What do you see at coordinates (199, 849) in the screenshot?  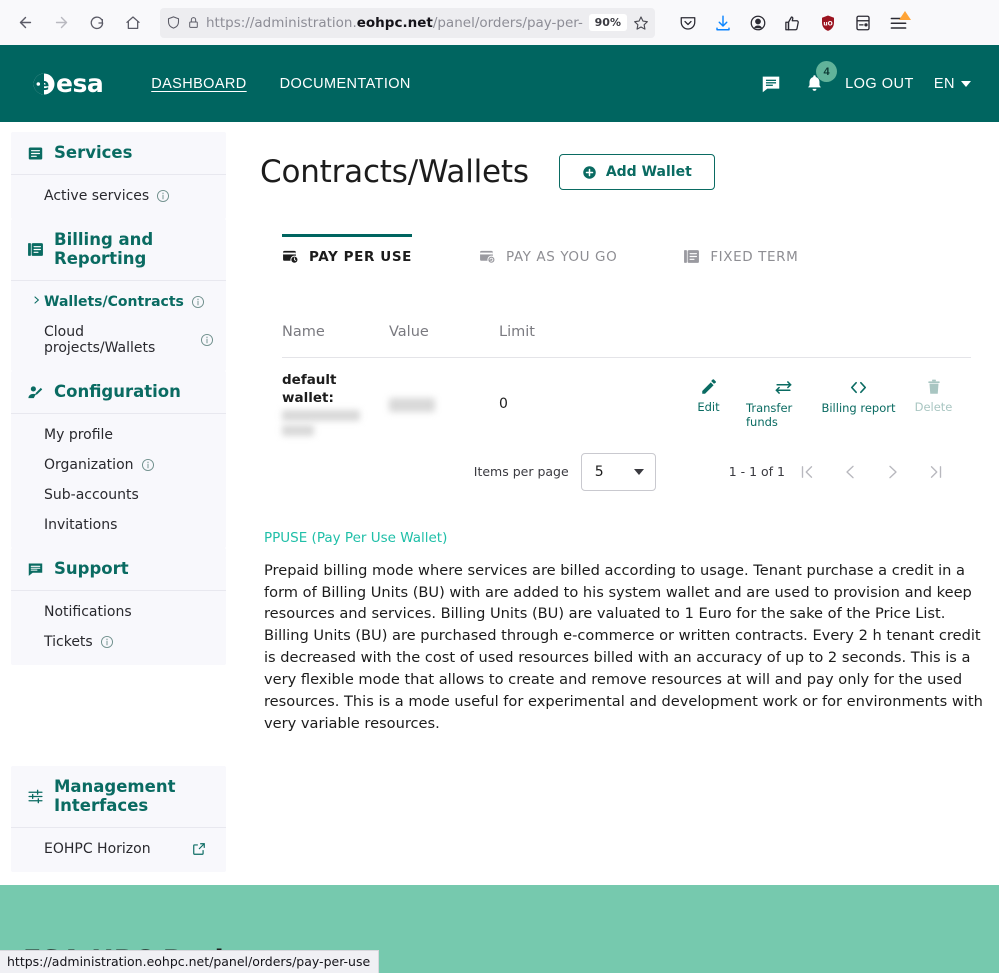 I see `external-link-icon` at bounding box center [199, 849].